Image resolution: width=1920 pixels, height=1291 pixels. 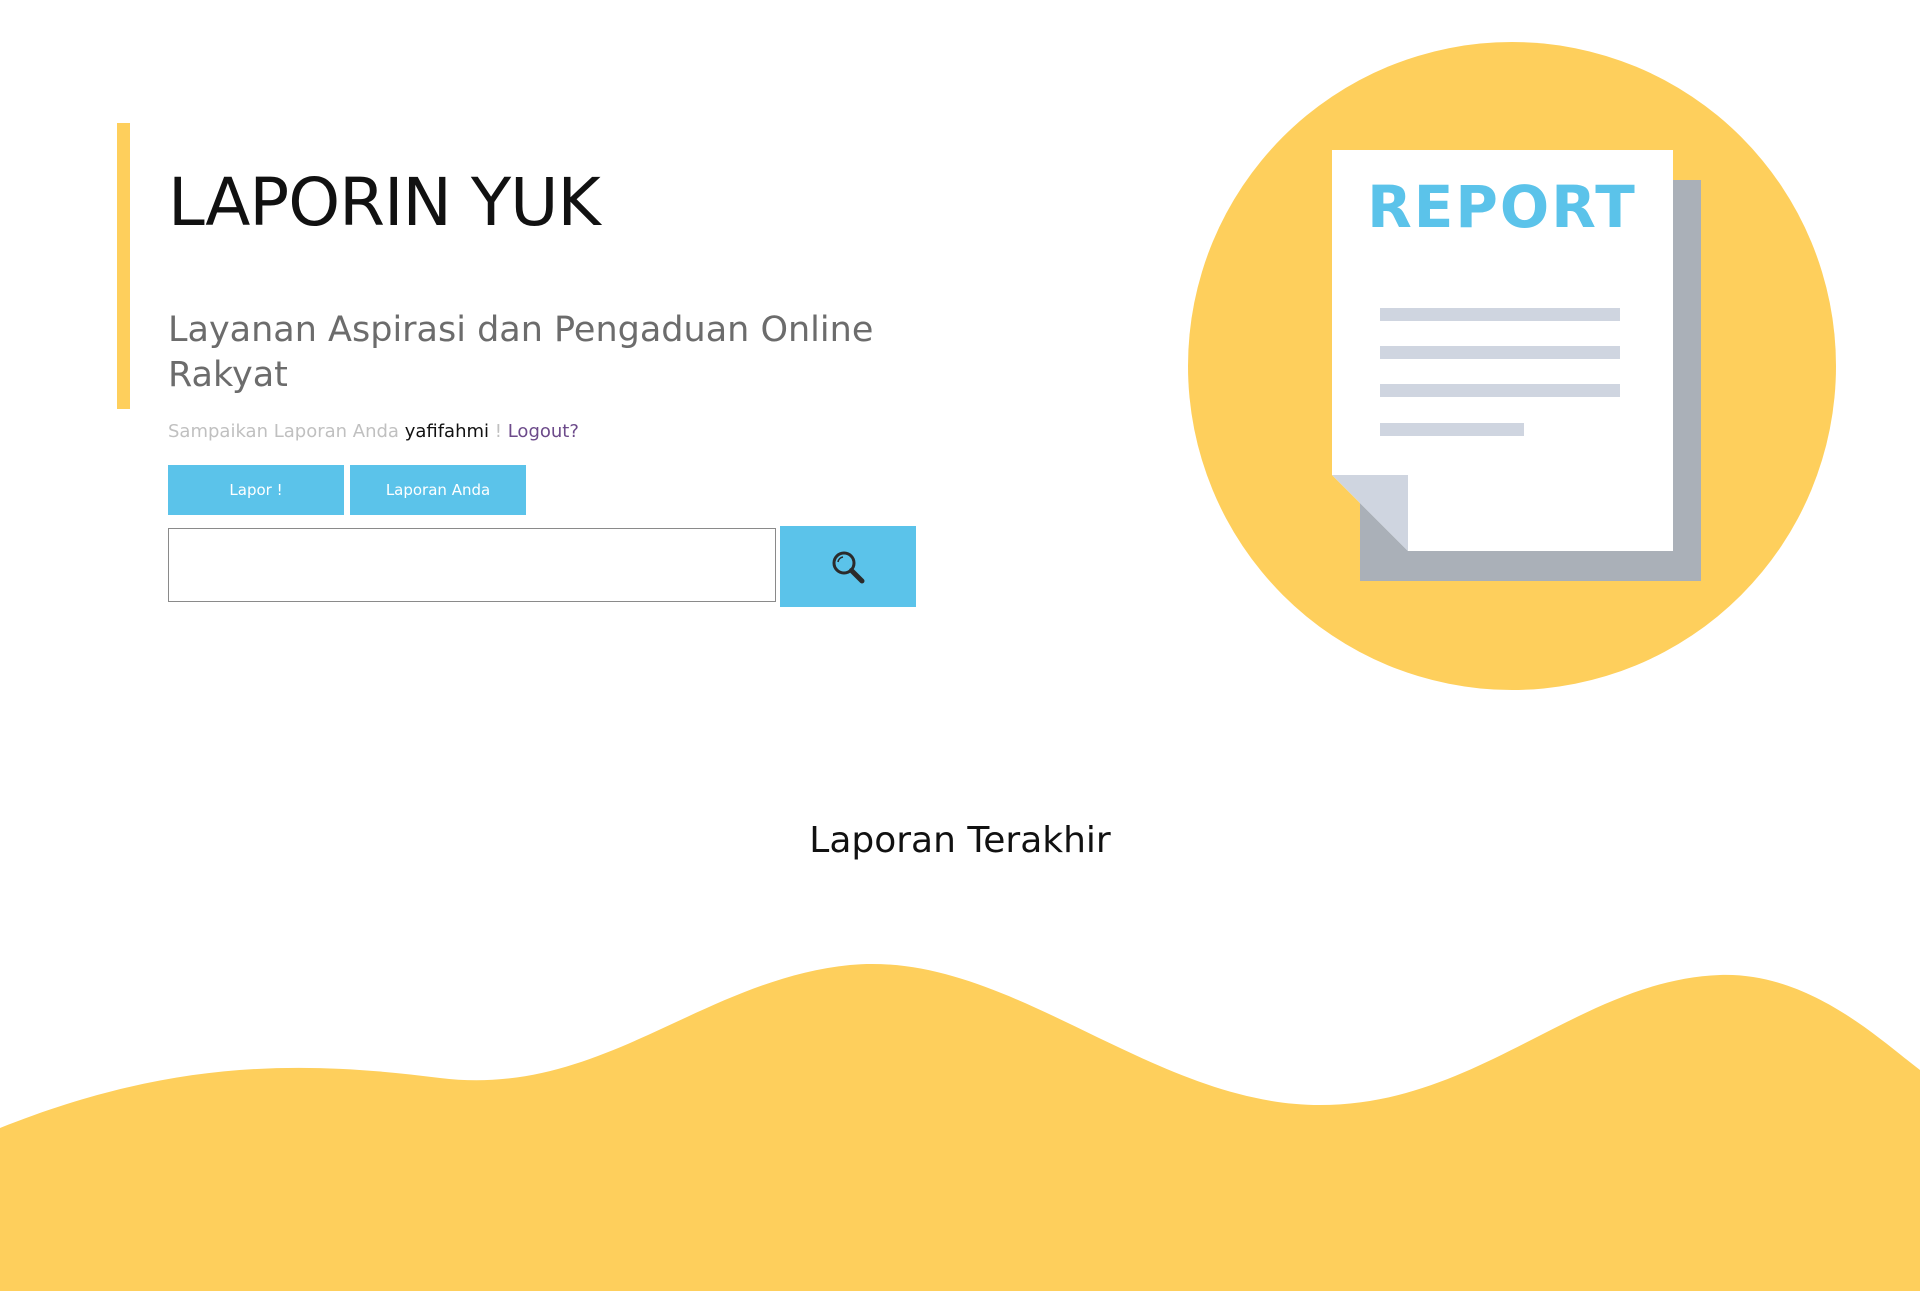 I want to click on latest-reports-heading: Laporan Terakhir, so click(x=960, y=840).